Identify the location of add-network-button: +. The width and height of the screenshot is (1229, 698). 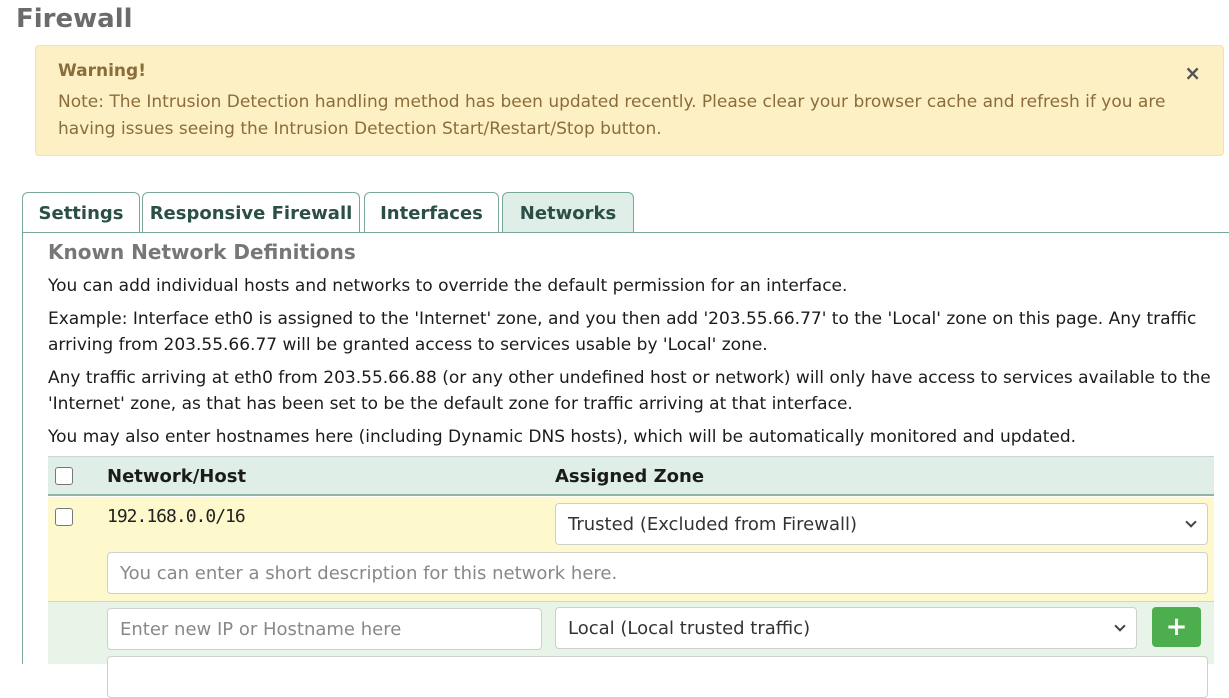
(1176, 627).